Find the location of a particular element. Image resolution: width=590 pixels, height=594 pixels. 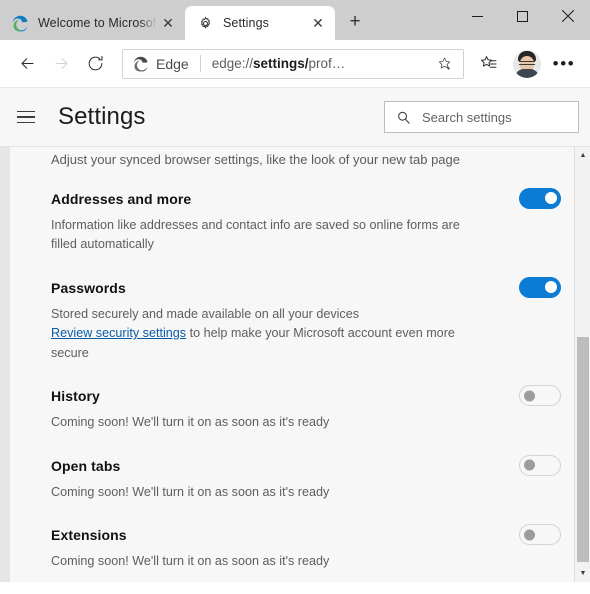

browser-tab-welcome: Welcome to Microsoft ✕ is located at coordinates (92, 23).